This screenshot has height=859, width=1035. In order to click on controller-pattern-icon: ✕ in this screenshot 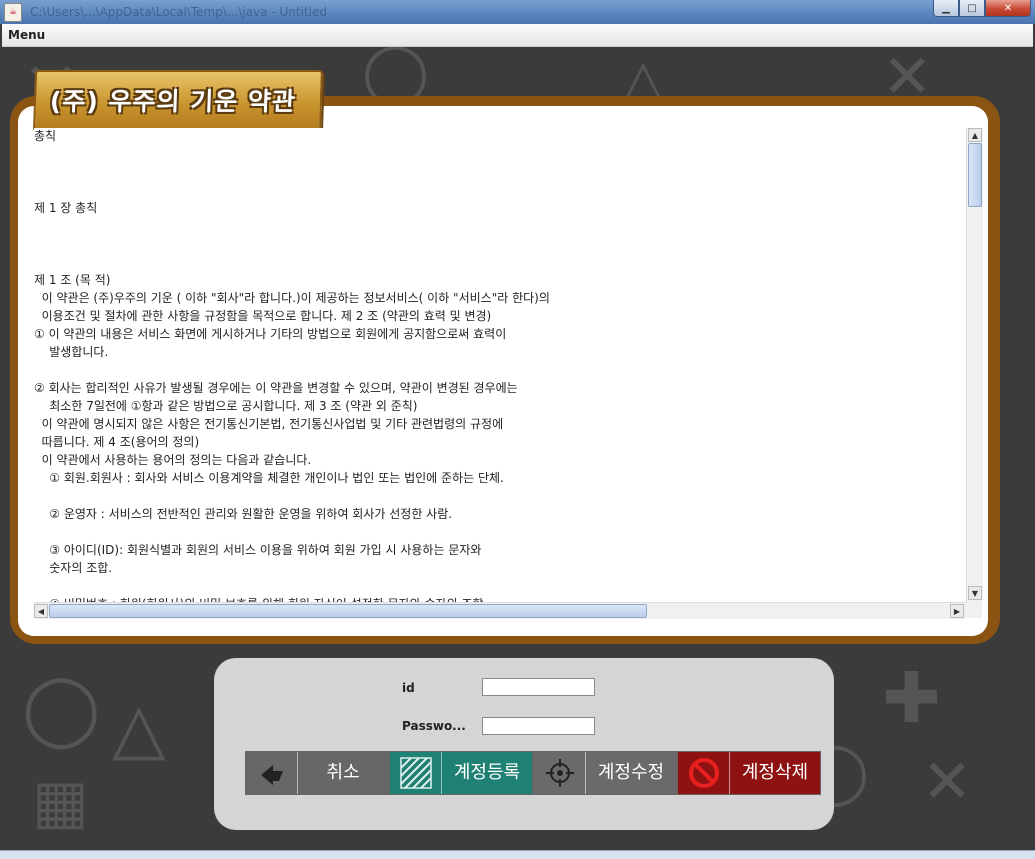, I will do `click(947, 782)`.